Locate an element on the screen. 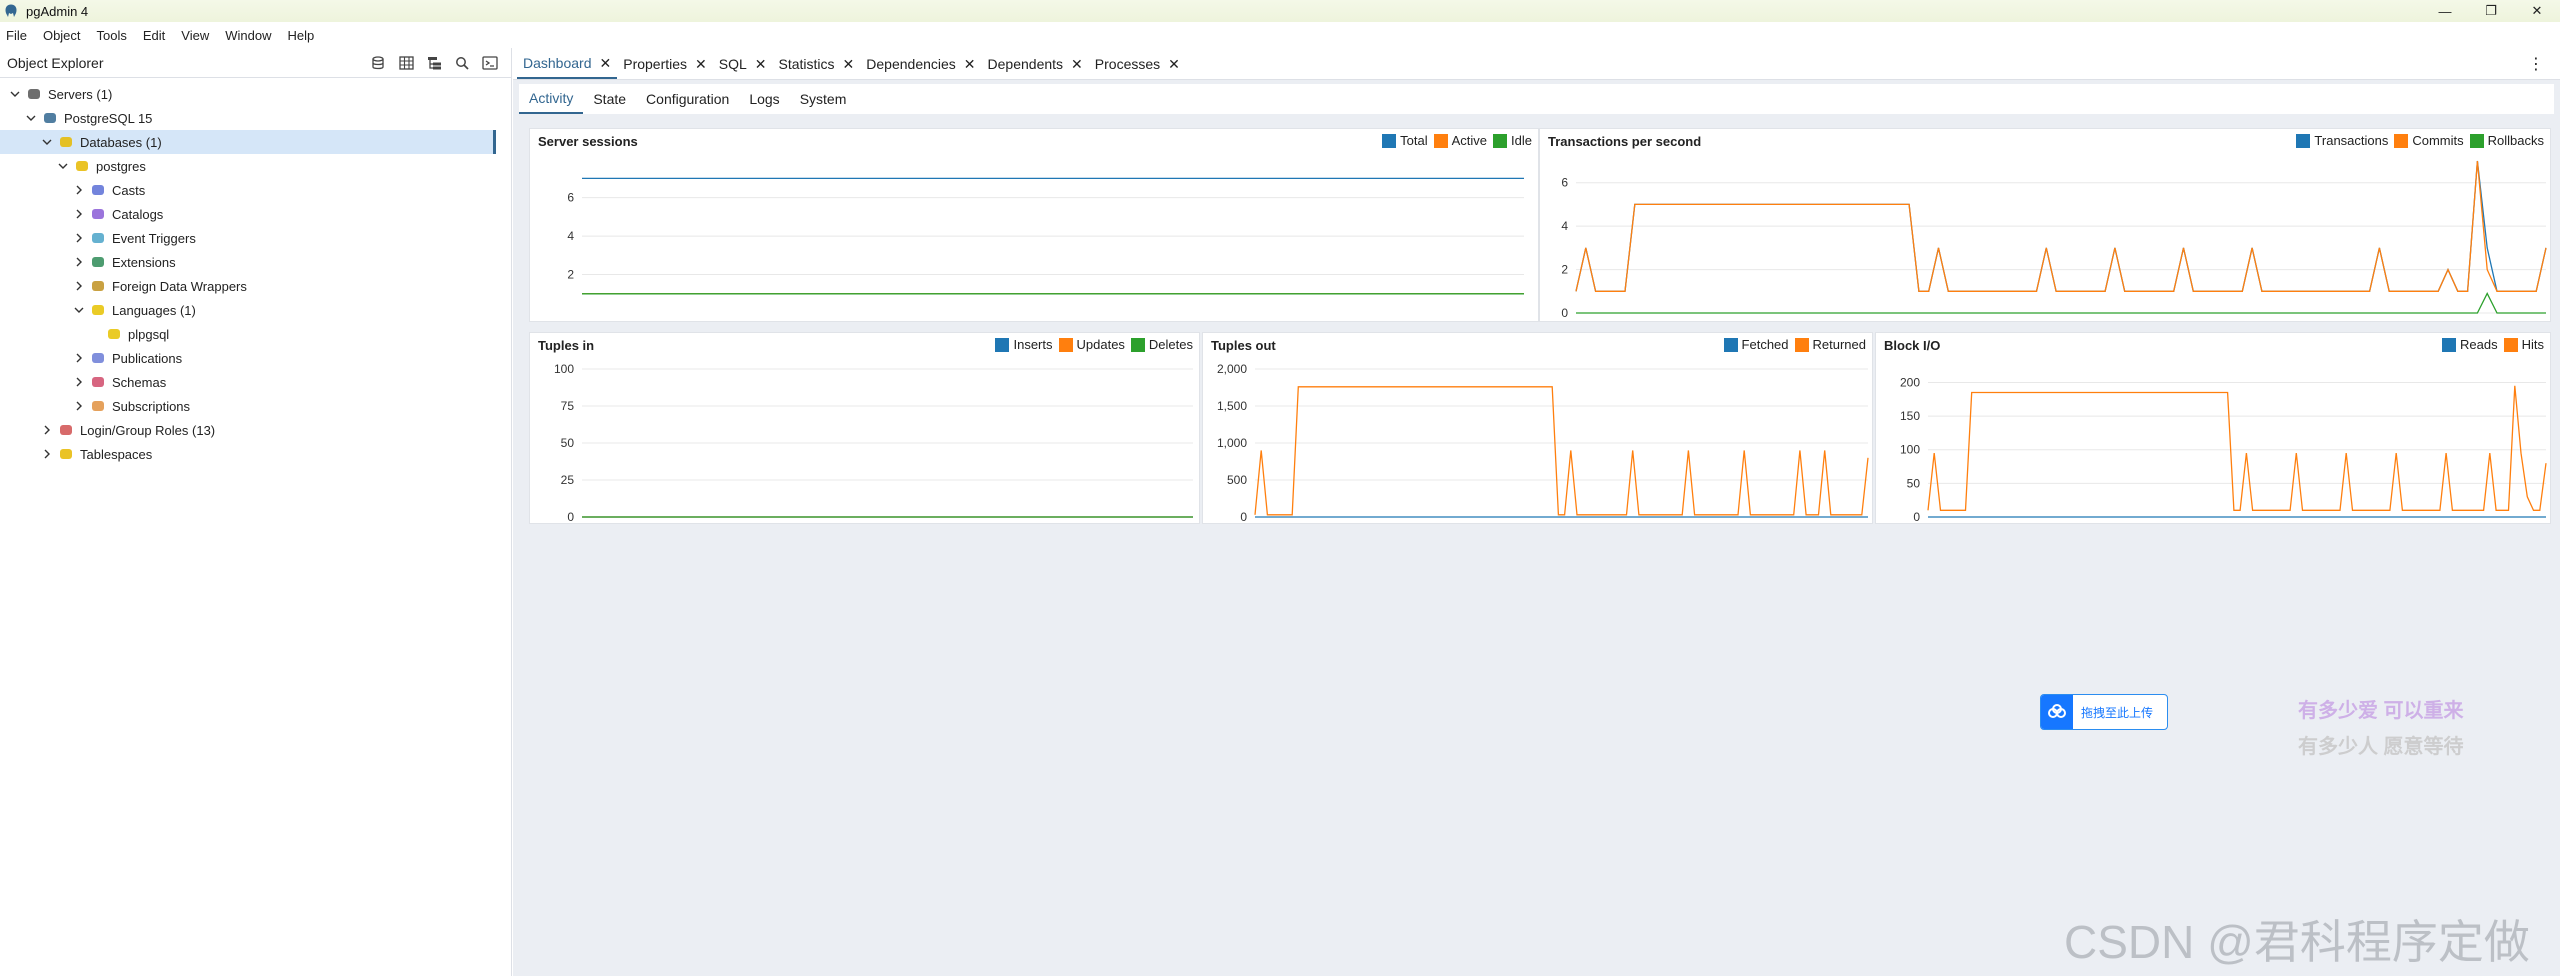 The height and width of the screenshot is (976, 2560). tab-dependents: Dependents ✕ is located at coordinates (1035, 64).